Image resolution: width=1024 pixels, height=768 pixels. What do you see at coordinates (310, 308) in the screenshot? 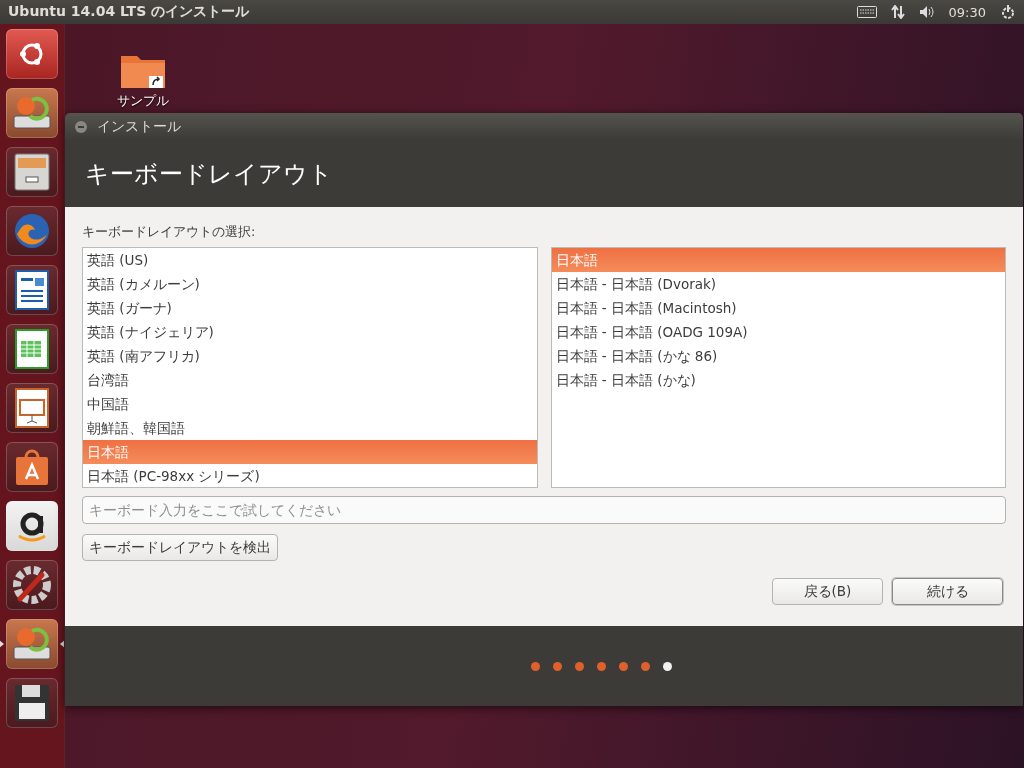
I see `layout-item: 英語 (ガーナ)` at bounding box center [310, 308].